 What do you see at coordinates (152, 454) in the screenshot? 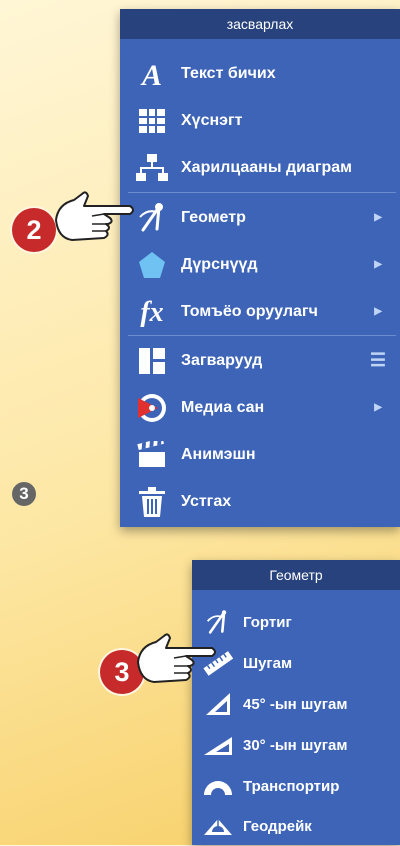
I see `clapperboard-icon` at bounding box center [152, 454].